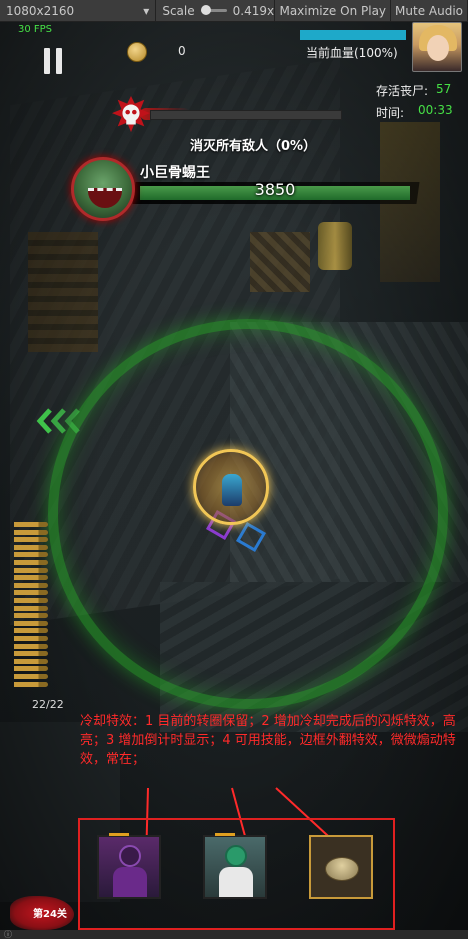 This screenshot has width=468, height=939. I want to click on scale-slider-knob, so click(205, 10).